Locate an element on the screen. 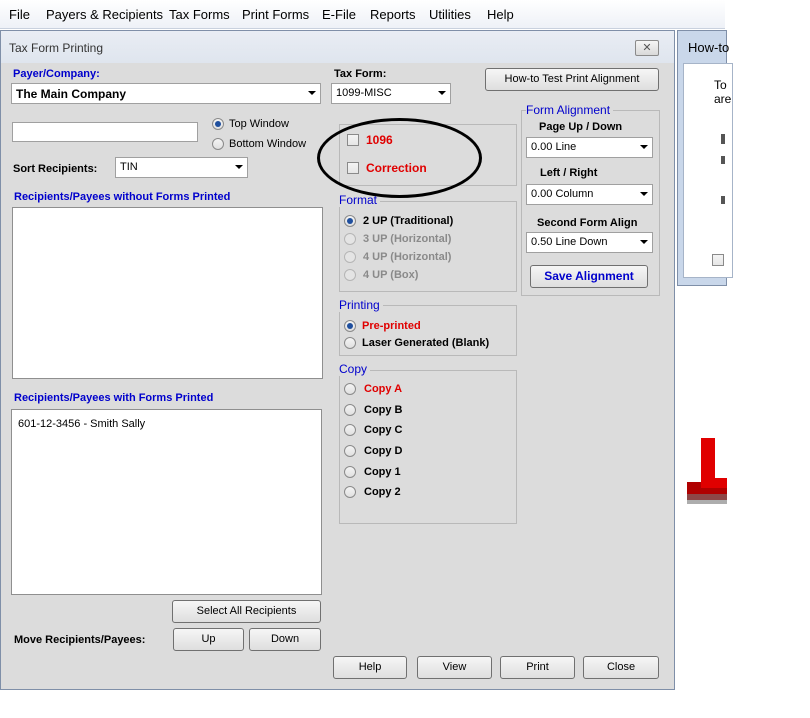  print-button: Print is located at coordinates (537, 667).